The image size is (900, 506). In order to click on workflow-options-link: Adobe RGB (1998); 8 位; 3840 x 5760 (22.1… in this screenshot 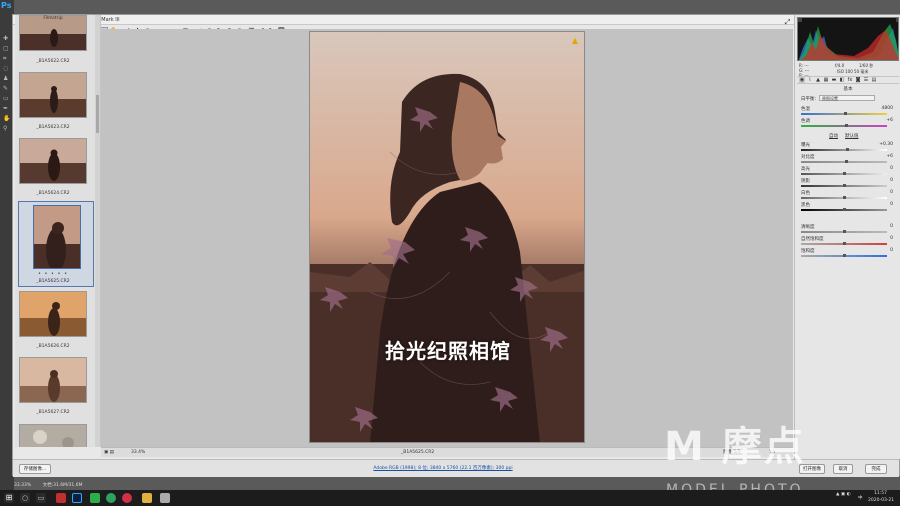, I will do `click(443, 468)`.